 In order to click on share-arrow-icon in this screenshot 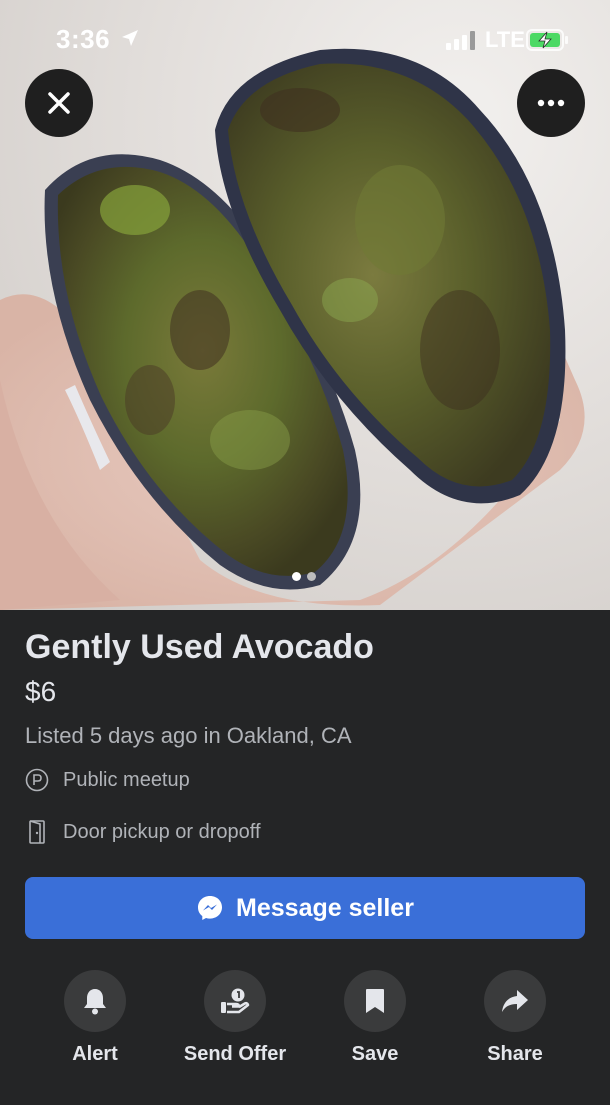, I will do `click(515, 1001)`.